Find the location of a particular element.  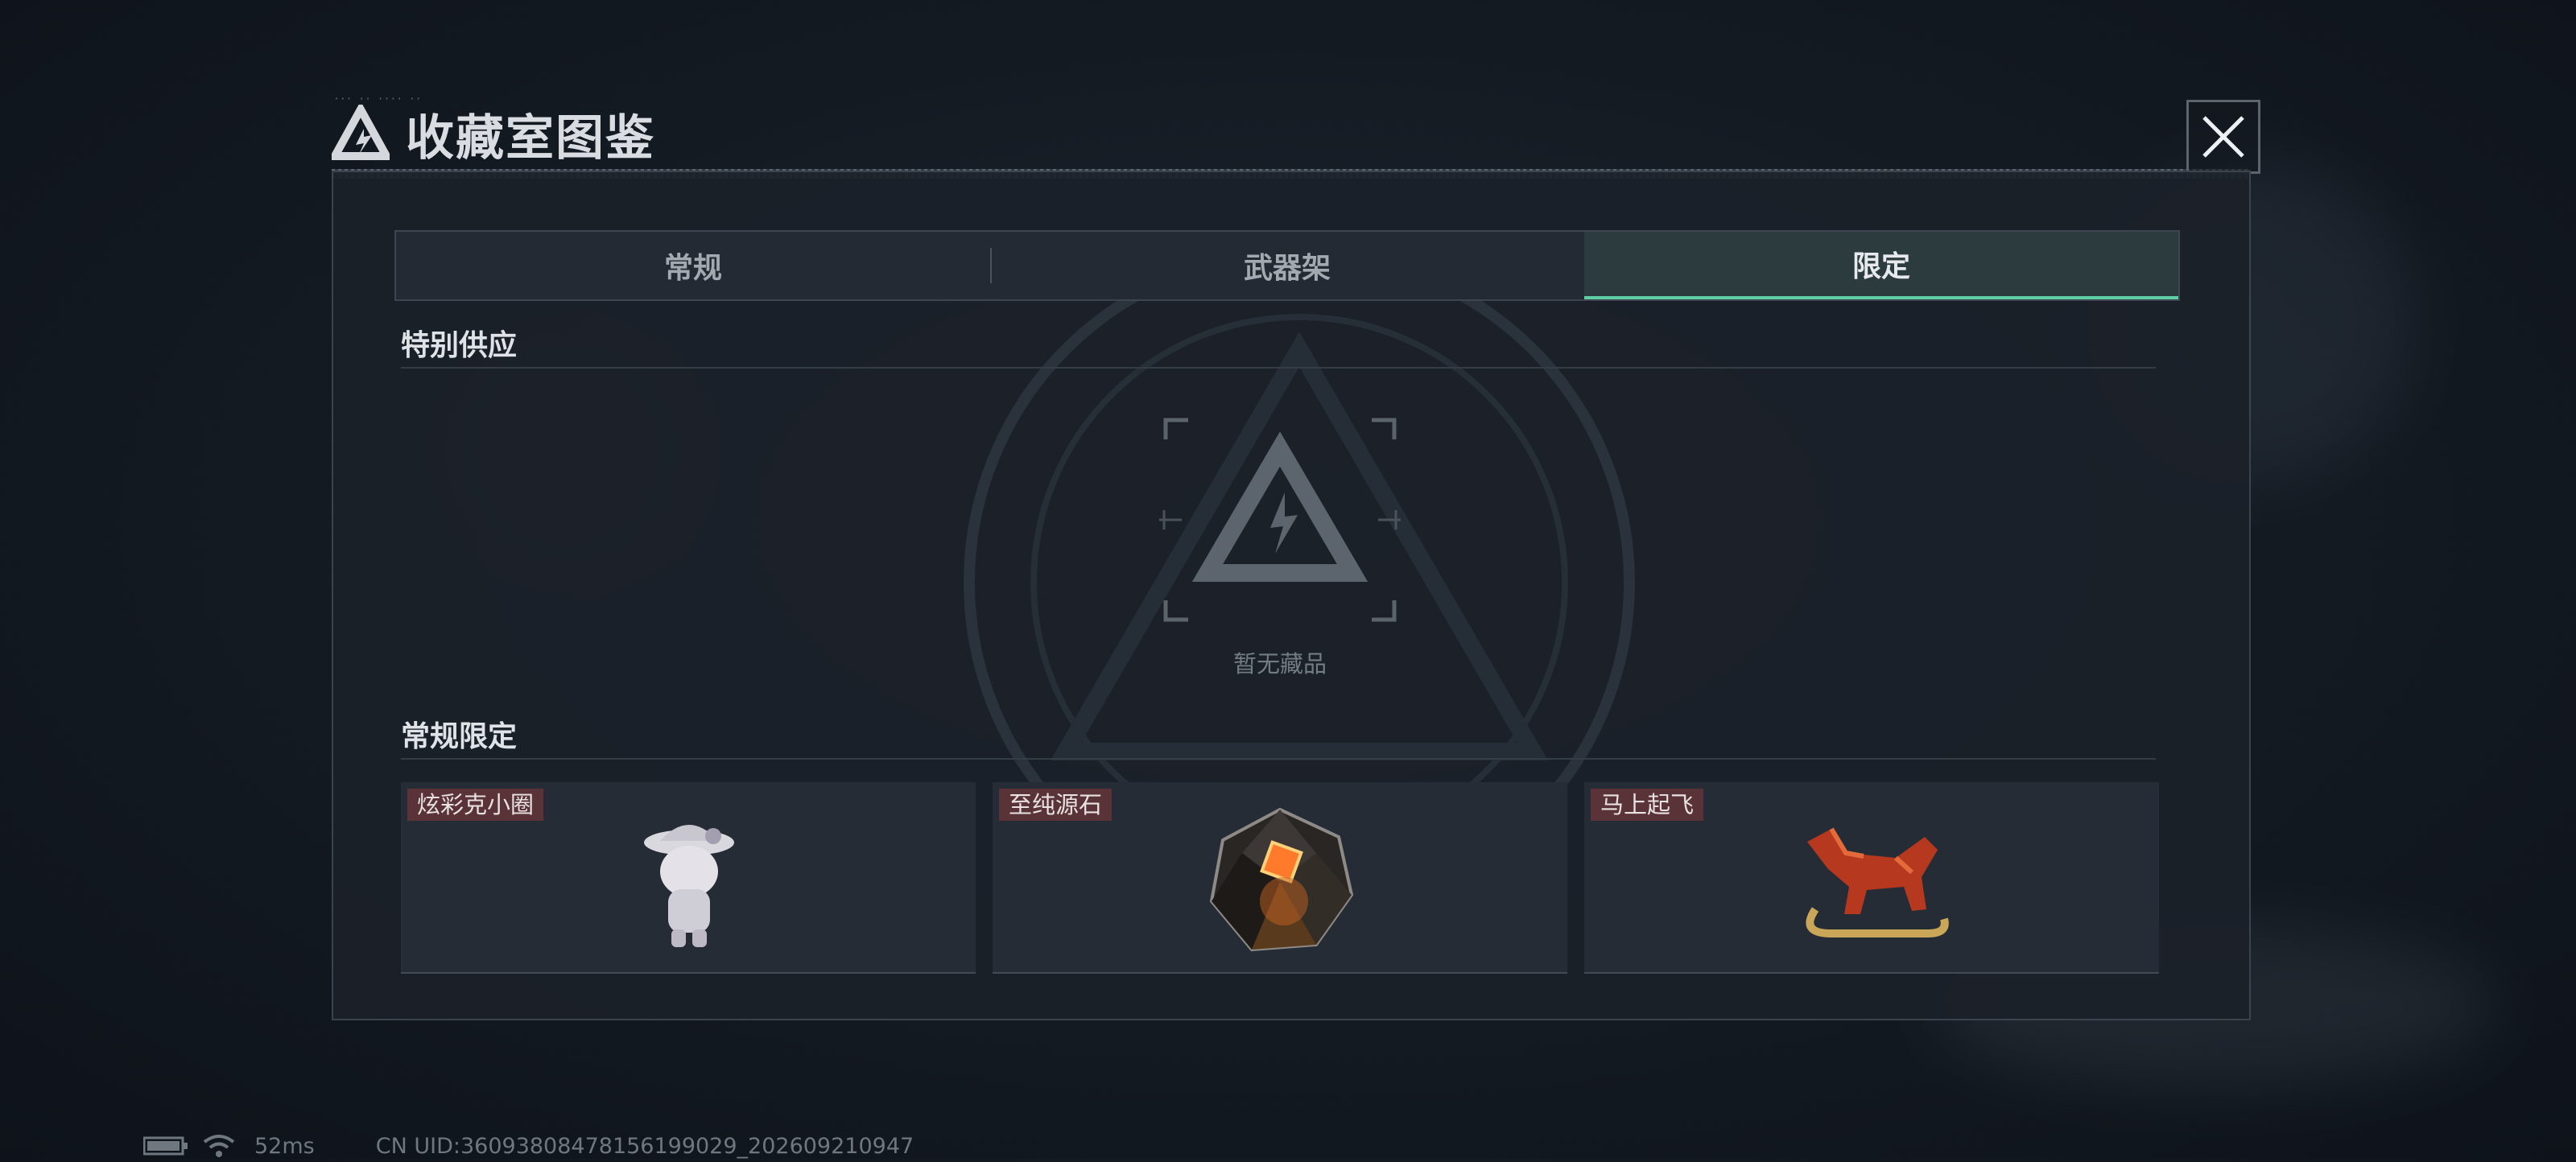

tab-limited: 限定 is located at coordinates (1881, 265).